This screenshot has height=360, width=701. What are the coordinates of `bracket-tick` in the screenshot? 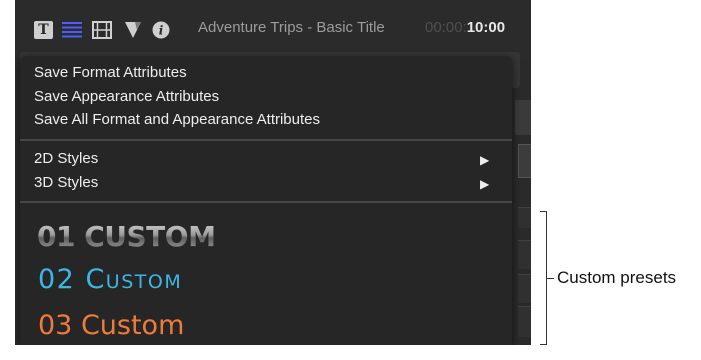 It's located at (550, 278).